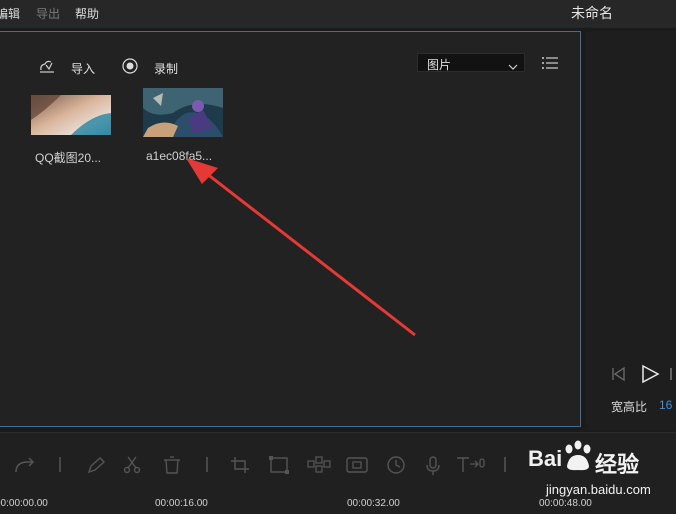  Describe the element at coordinates (319, 467) in the screenshot. I see `mosaic-icon` at that location.